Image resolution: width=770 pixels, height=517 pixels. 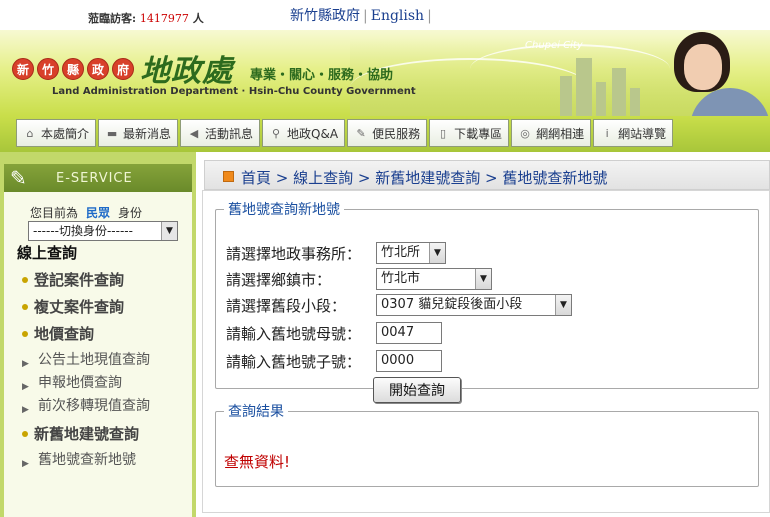 I want to click on english-link: English, so click(x=397, y=16).